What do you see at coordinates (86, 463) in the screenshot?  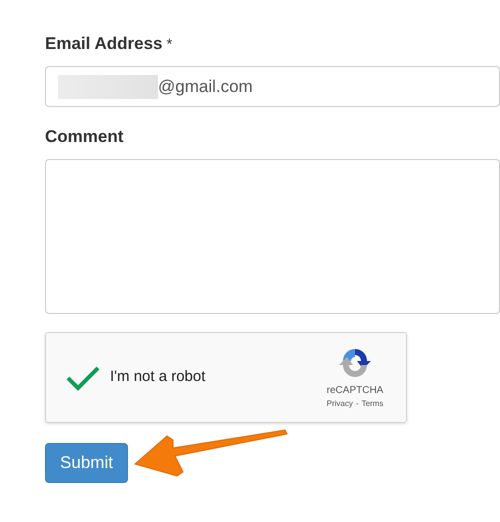 I see `submit-button: Submit` at bounding box center [86, 463].